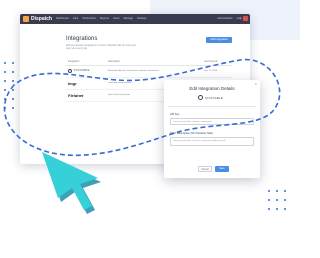 This screenshot has width=320, height=258. I want to click on column-header: Last Synced, so click(210, 61).